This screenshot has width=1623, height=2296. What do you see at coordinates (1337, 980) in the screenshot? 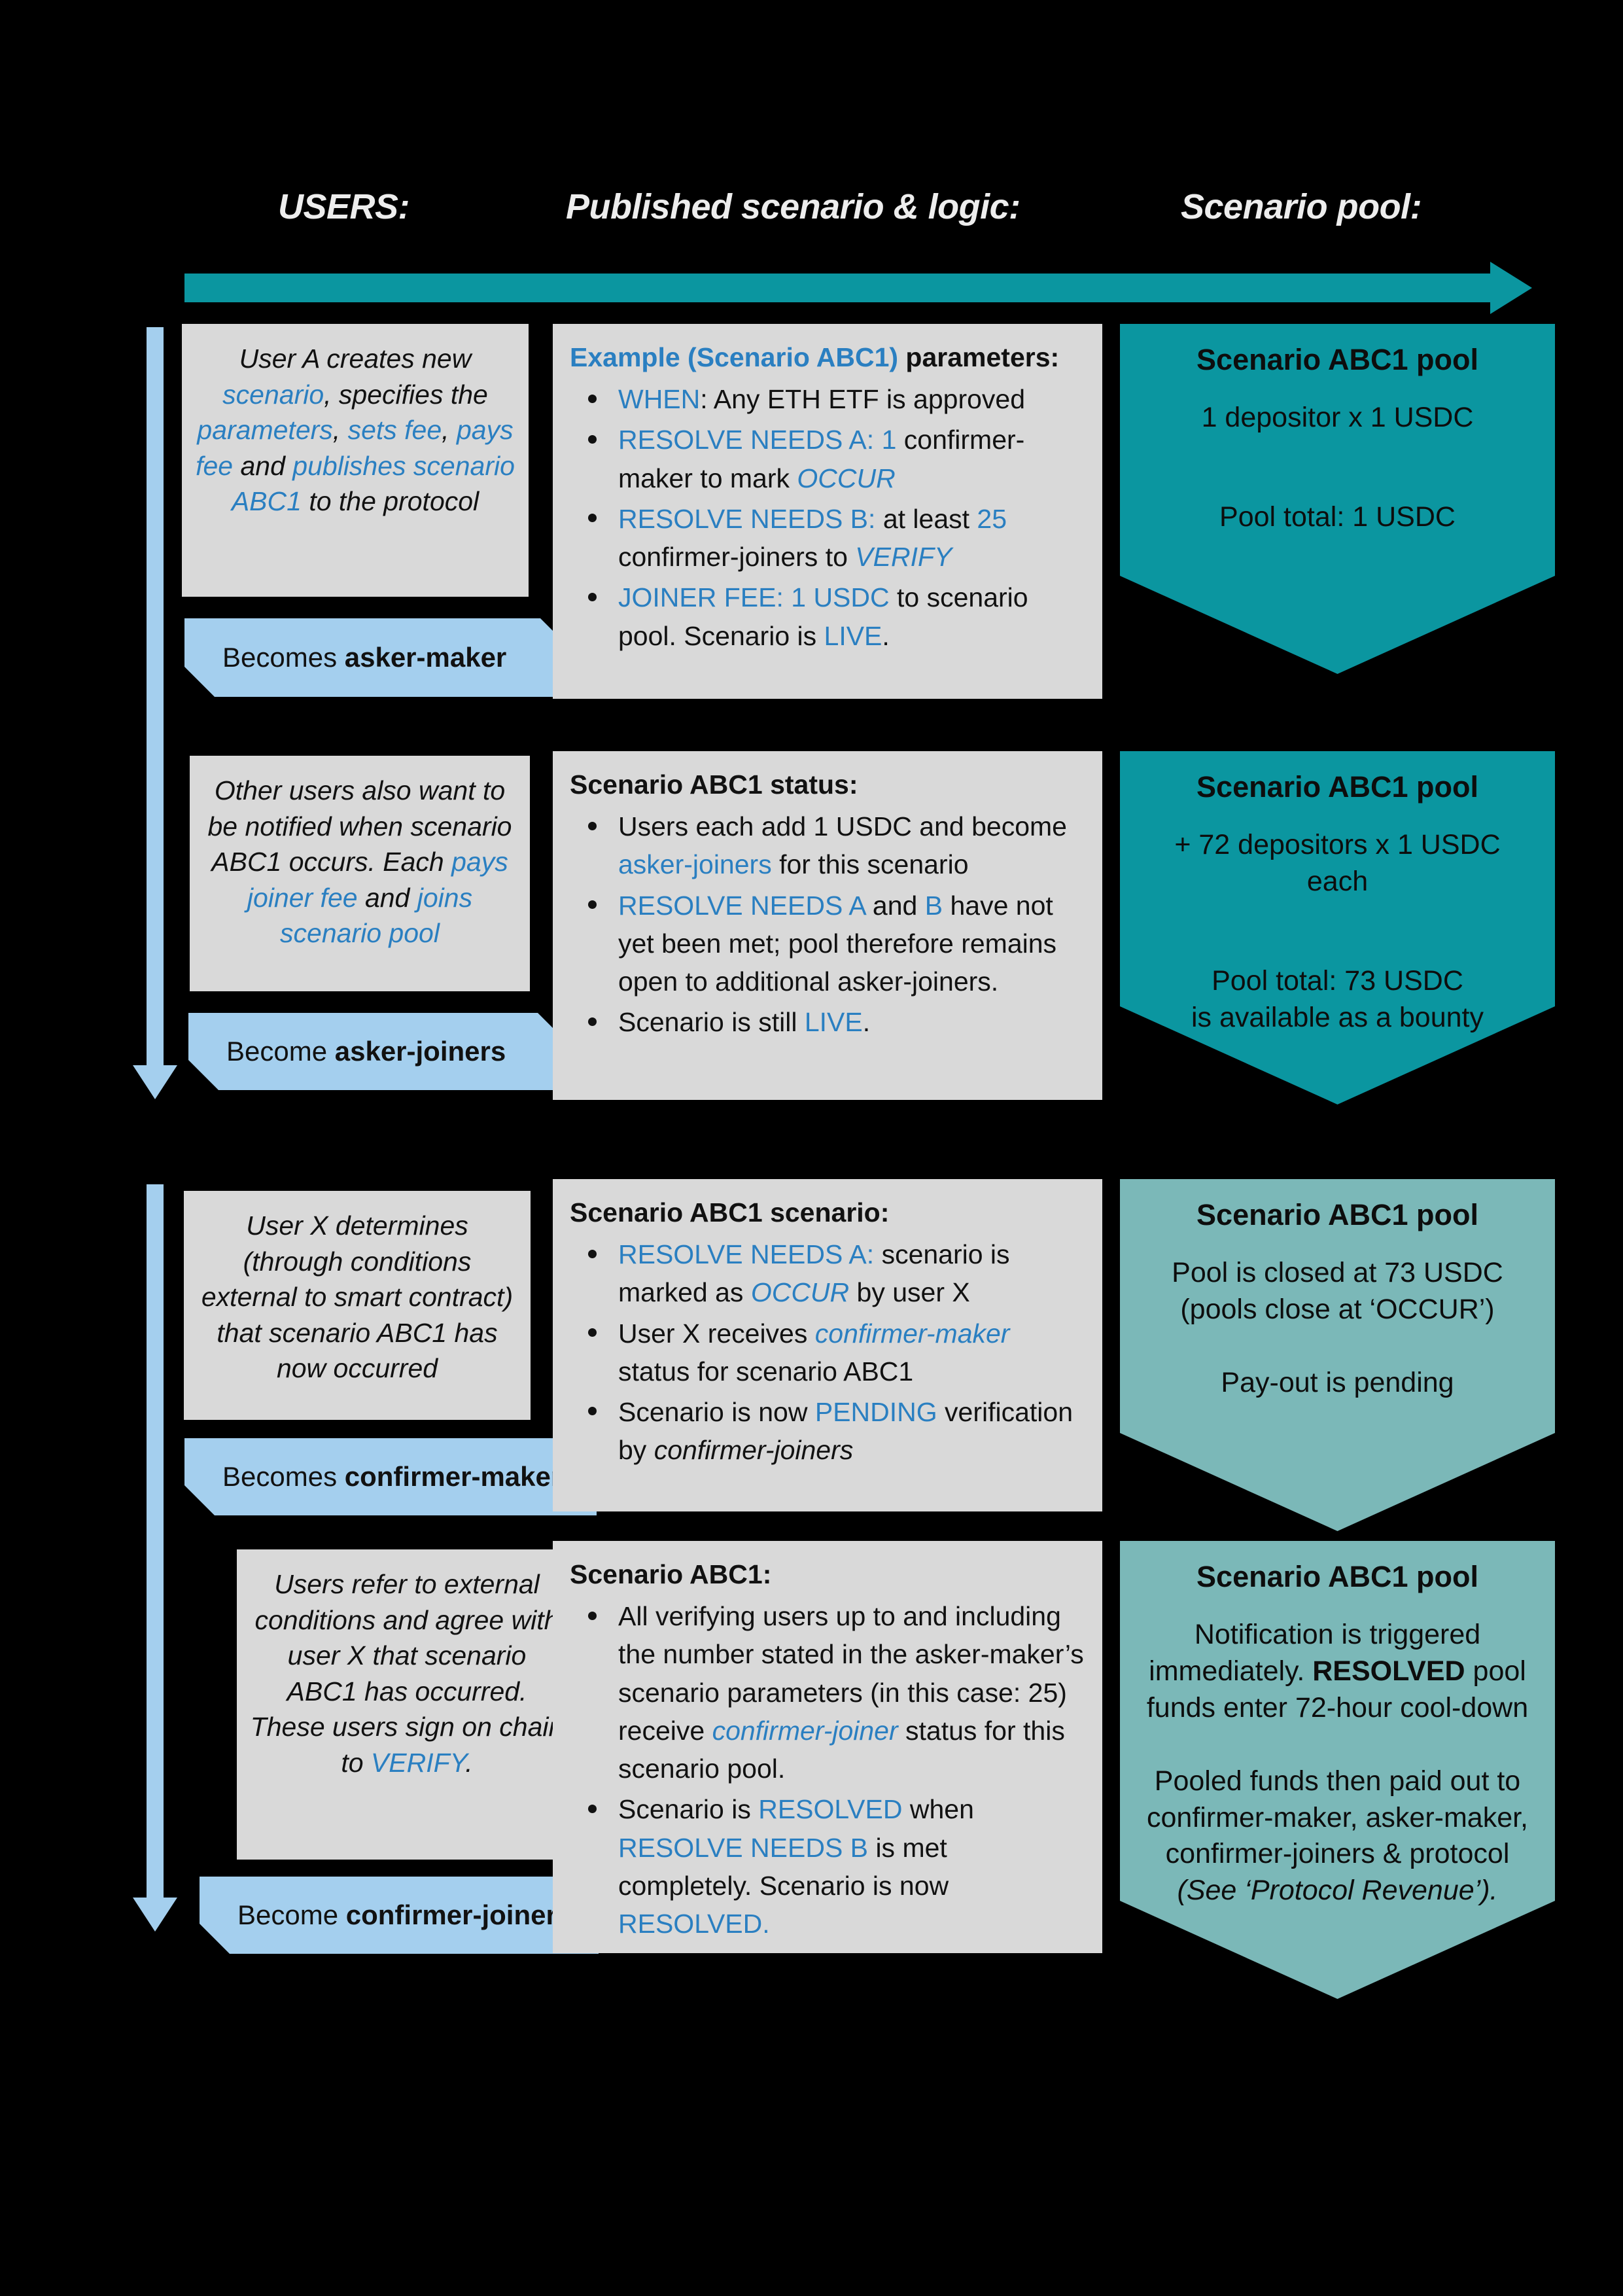
I see `pool-total-line-2a: Pool total: 73 USDC` at bounding box center [1337, 980].